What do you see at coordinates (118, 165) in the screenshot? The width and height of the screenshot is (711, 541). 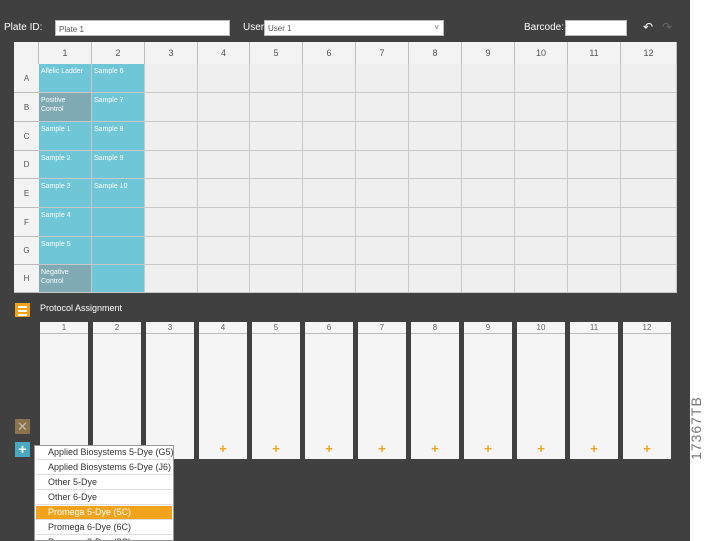 I see `plate-well: Sample 9` at bounding box center [118, 165].